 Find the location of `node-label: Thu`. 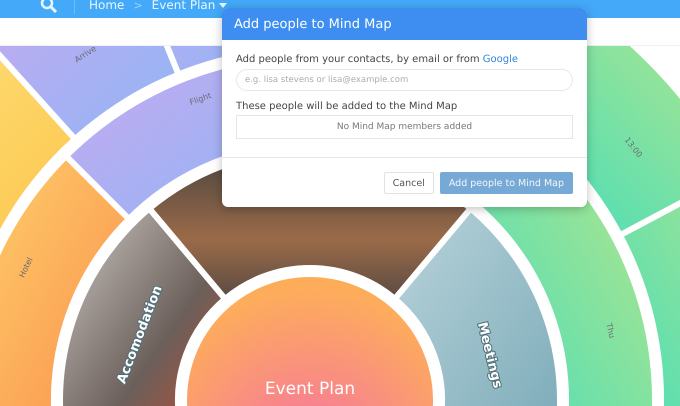

node-label: Thu is located at coordinates (610, 330).